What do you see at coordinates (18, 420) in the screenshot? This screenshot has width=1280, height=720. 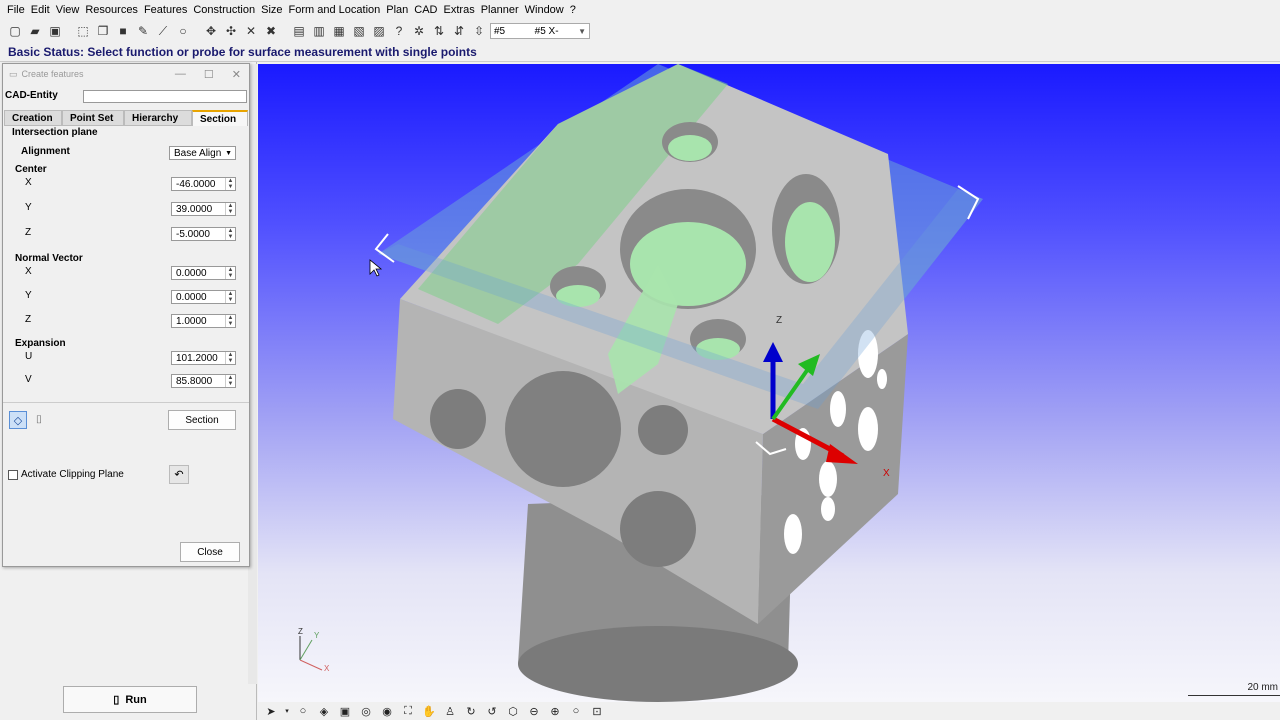 I see `plane-section-icon: ◇` at bounding box center [18, 420].